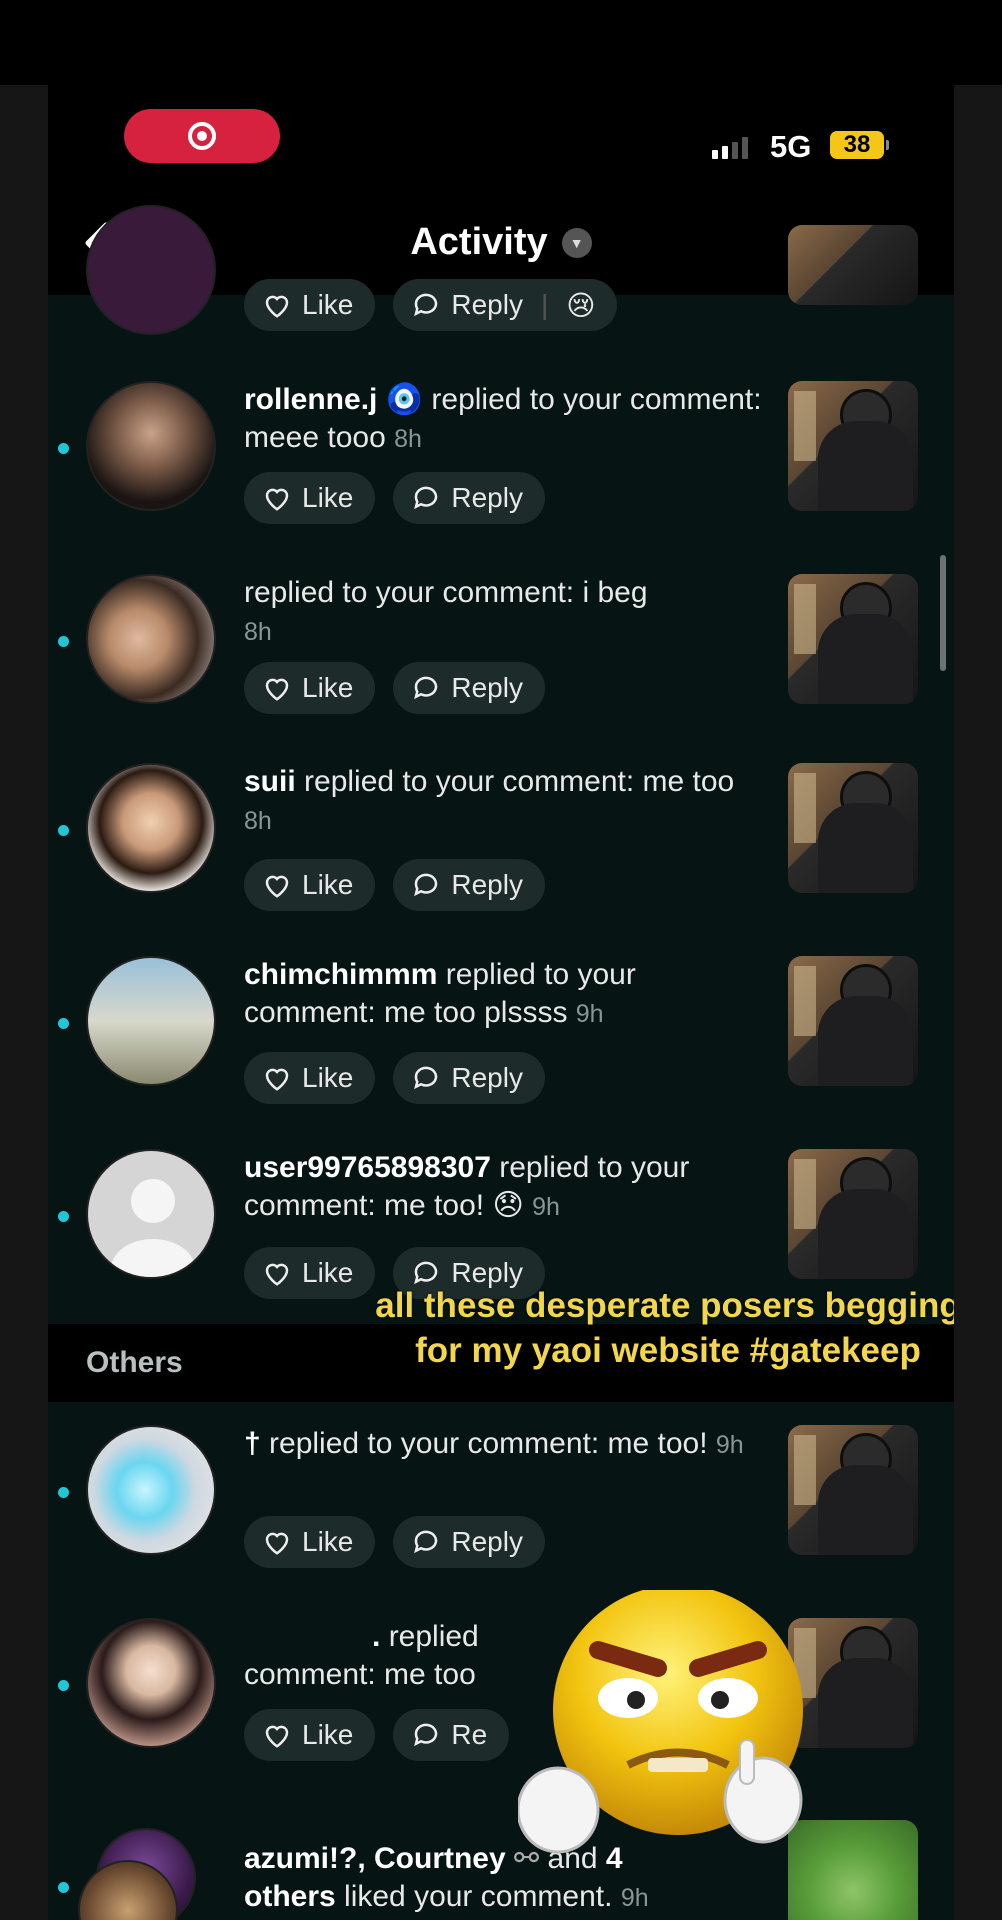 The height and width of the screenshot is (1920, 1002). I want to click on action-text: replied to your comment: i beg, so click(446, 592).